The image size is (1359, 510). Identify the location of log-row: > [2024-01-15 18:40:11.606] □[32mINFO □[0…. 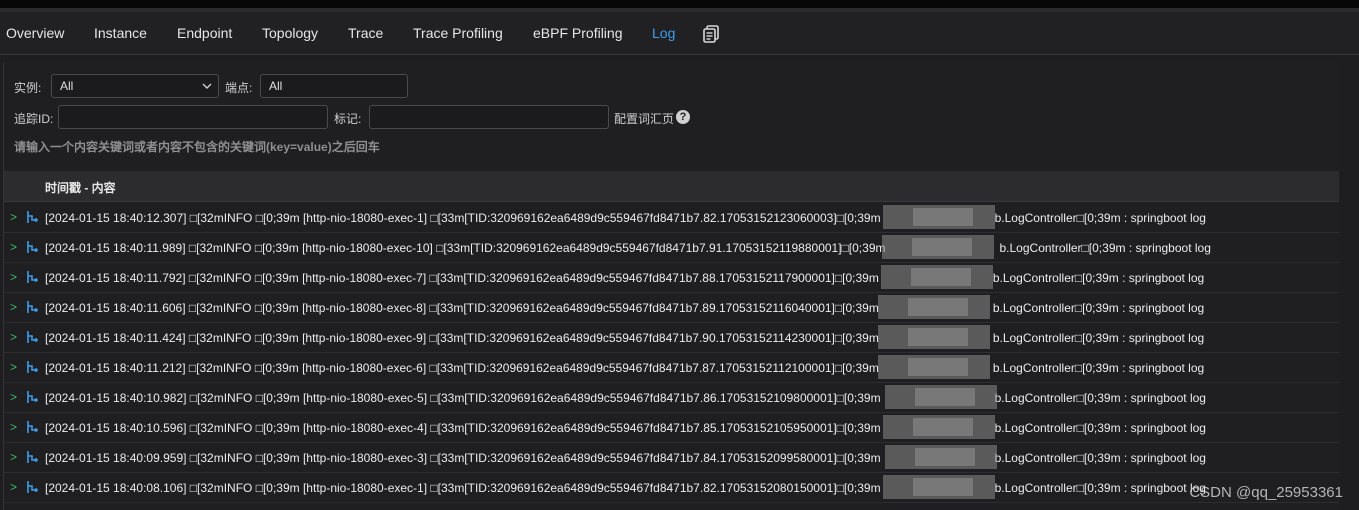
(671, 307).